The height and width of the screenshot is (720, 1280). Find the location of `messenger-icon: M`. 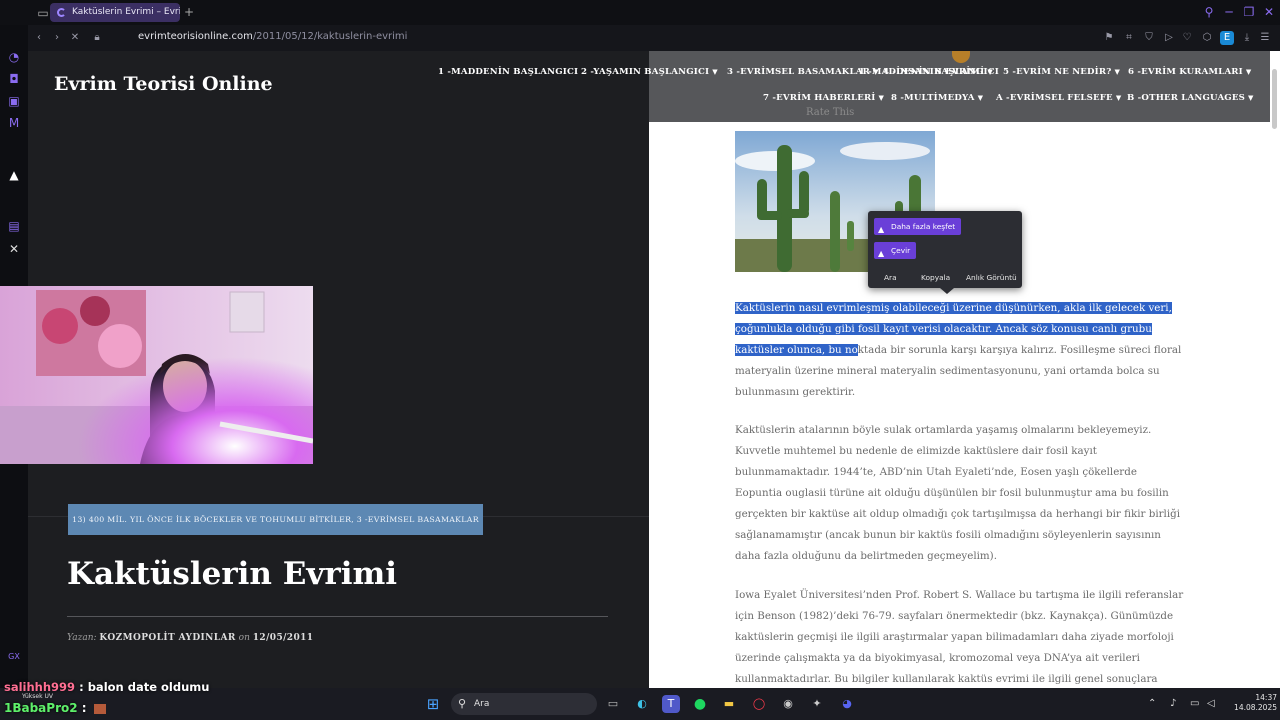

messenger-icon: M is located at coordinates (14, 123).